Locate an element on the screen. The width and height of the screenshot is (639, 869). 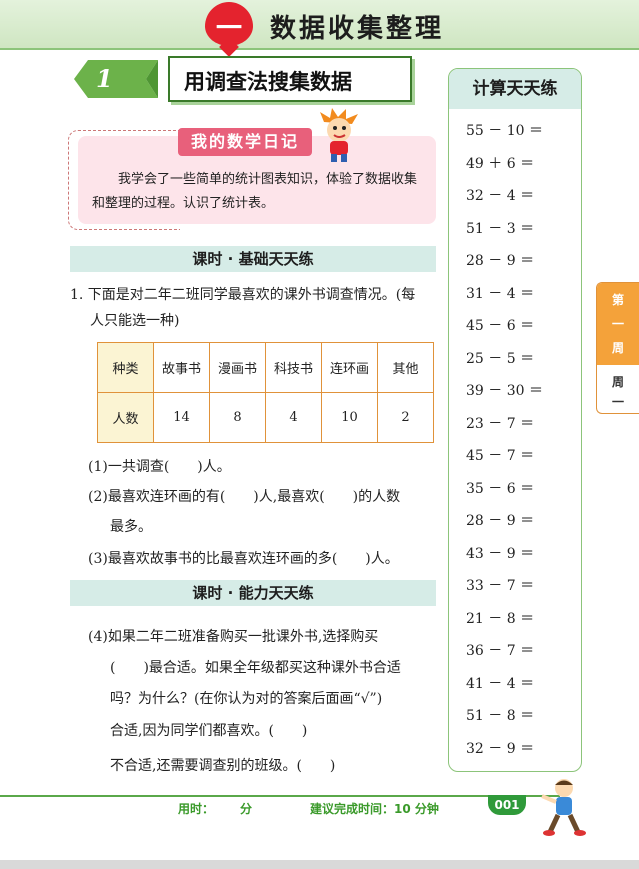
question1-sub4-line3: 吗？为什么？(在你认为对的答案后面画“√”) is located at coordinates (246, 699).